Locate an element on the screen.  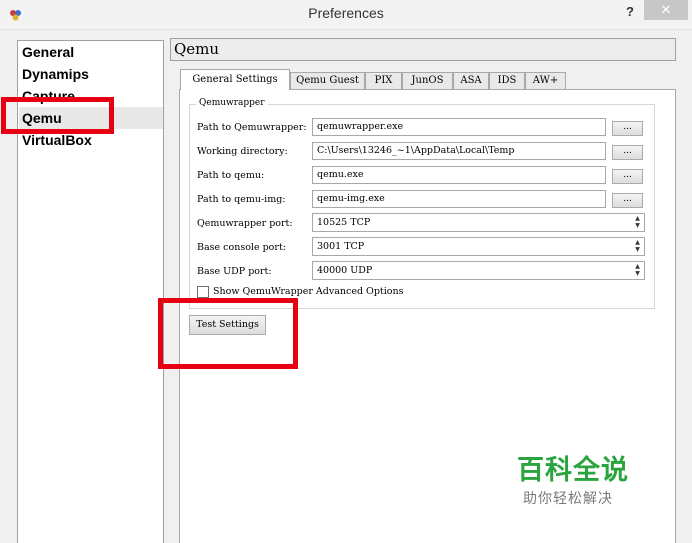
tab-ids: IDS is located at coordinates (507, 80).